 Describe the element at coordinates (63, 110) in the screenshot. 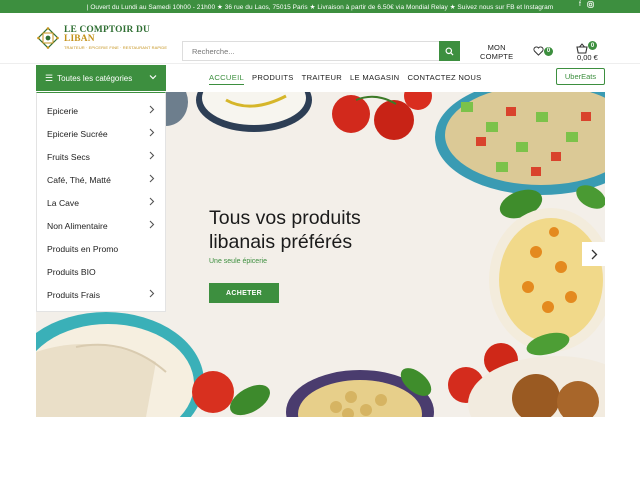

I see `category-label: Epicerie` at that location.